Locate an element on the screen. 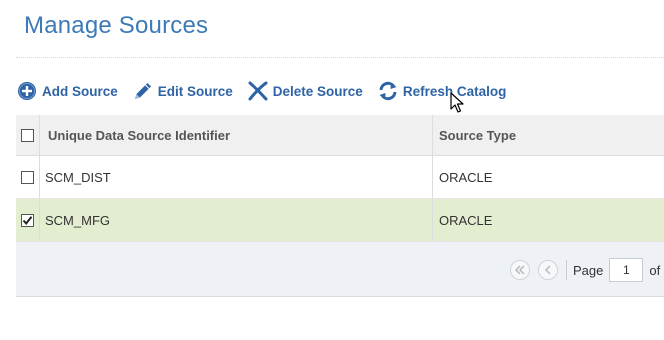 This screenshot has width=664, height=340. add-source-label: Add Source is located at coordinates (80, 91).